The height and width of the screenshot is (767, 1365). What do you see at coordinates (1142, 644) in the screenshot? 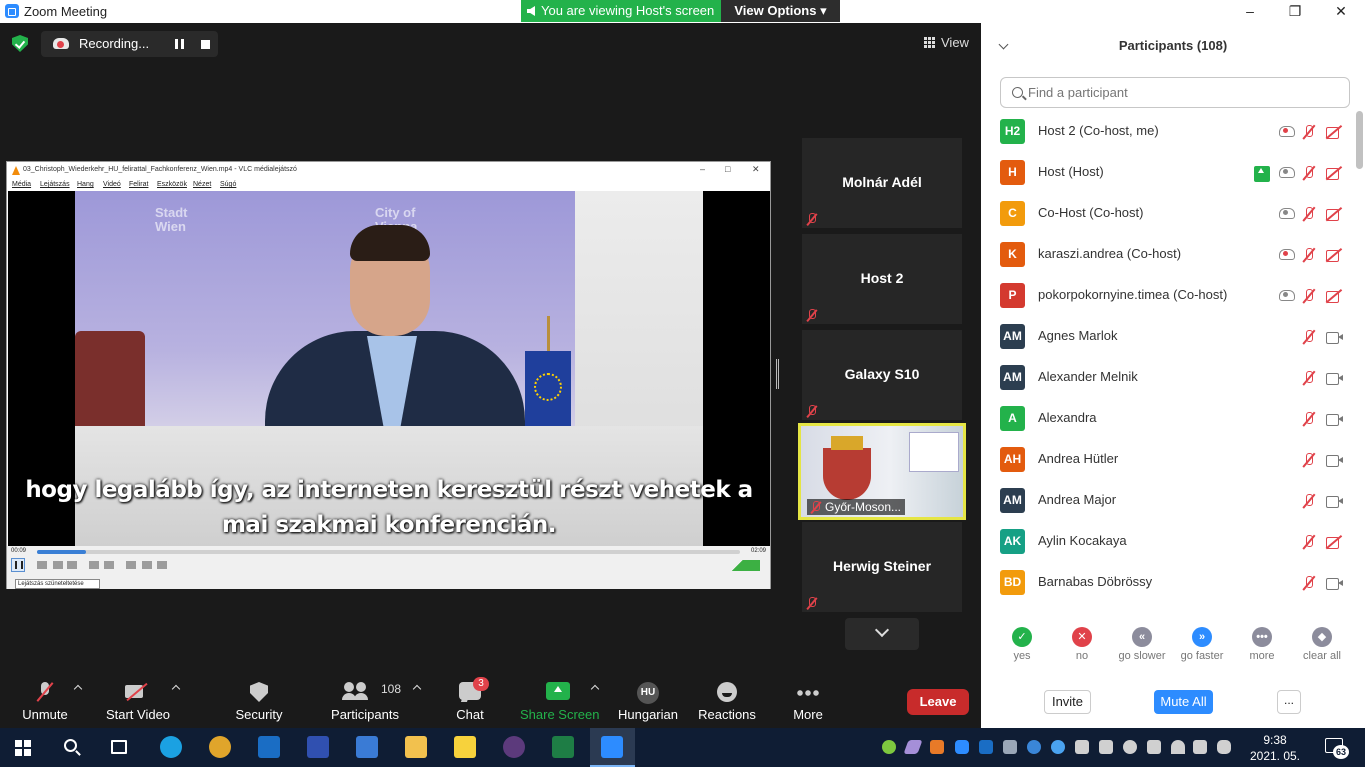
I see `reaction-go-slower-button: « go slower` at bounding box center [1142, 644].